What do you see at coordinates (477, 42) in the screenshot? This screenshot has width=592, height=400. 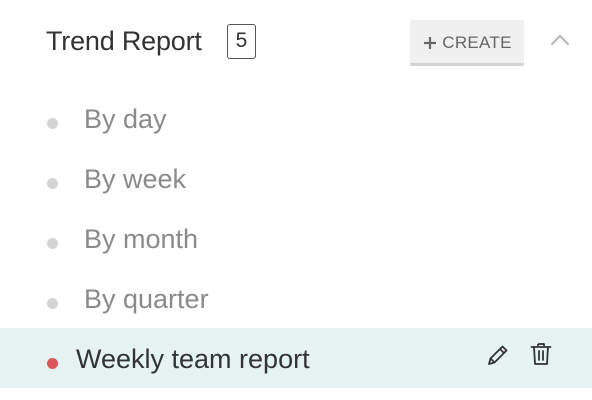 I see `create-button-label: CREATE` at bounding box center [477, 42].